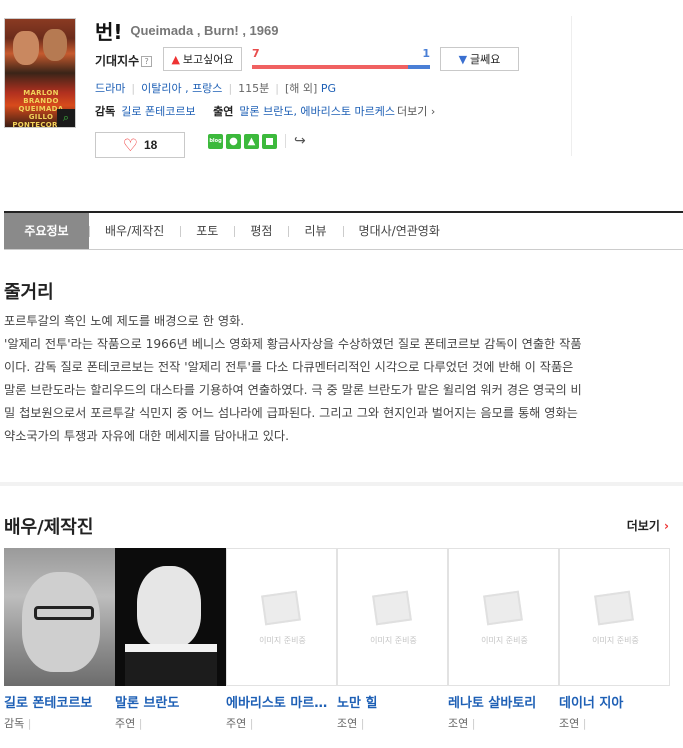 This screenshot has width=683, height=748. I want to click on cafe-share-icon, so click(269, 141).